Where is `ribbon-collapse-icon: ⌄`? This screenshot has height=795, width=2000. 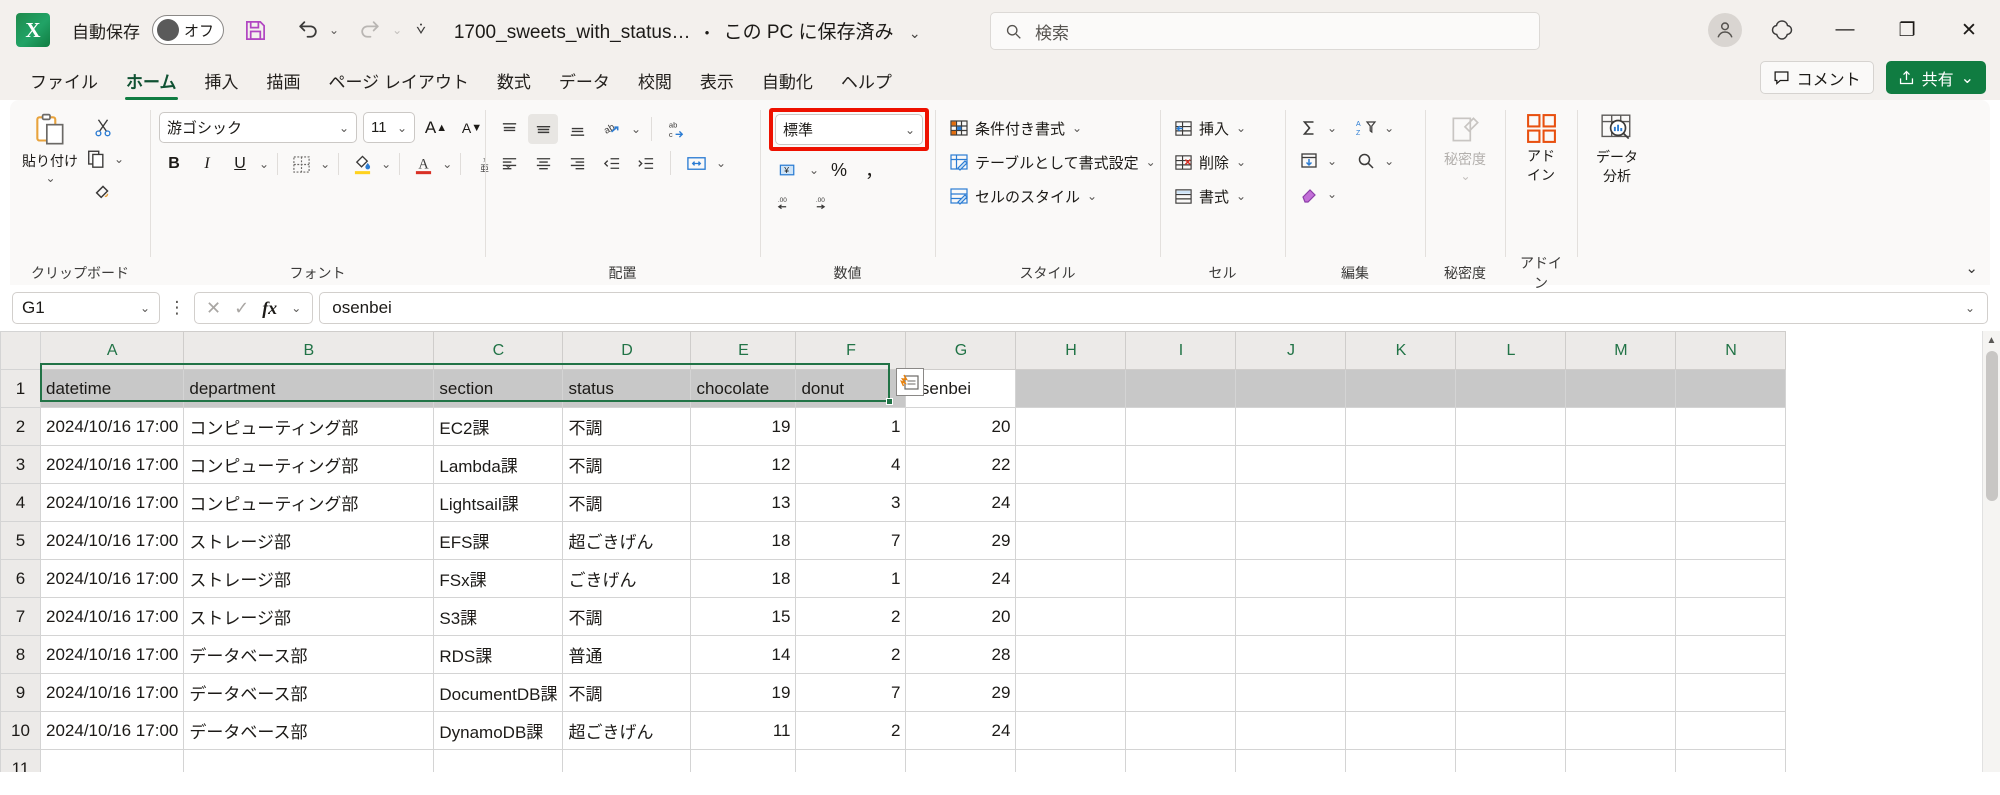 ribbon-collapse-icon: ⌄ is located at coordinates (1971, 268).